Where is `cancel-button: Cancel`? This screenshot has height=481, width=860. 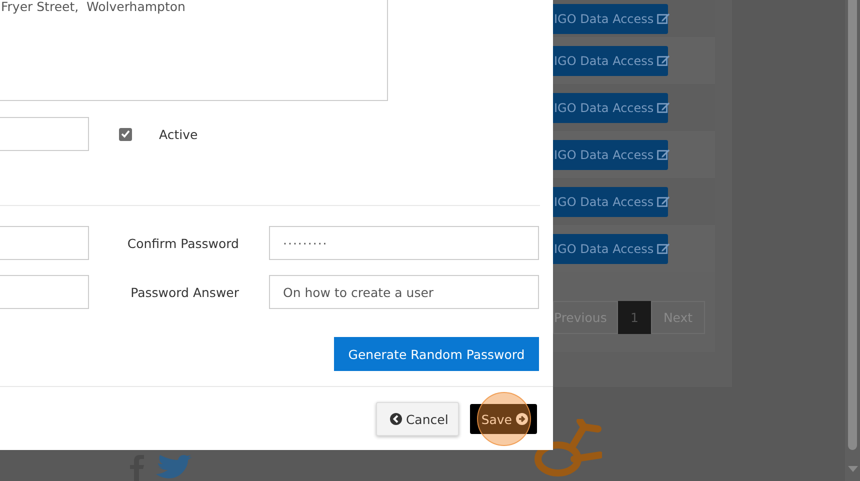 cancel-button: Cancel is located at coordinates (418, 419).